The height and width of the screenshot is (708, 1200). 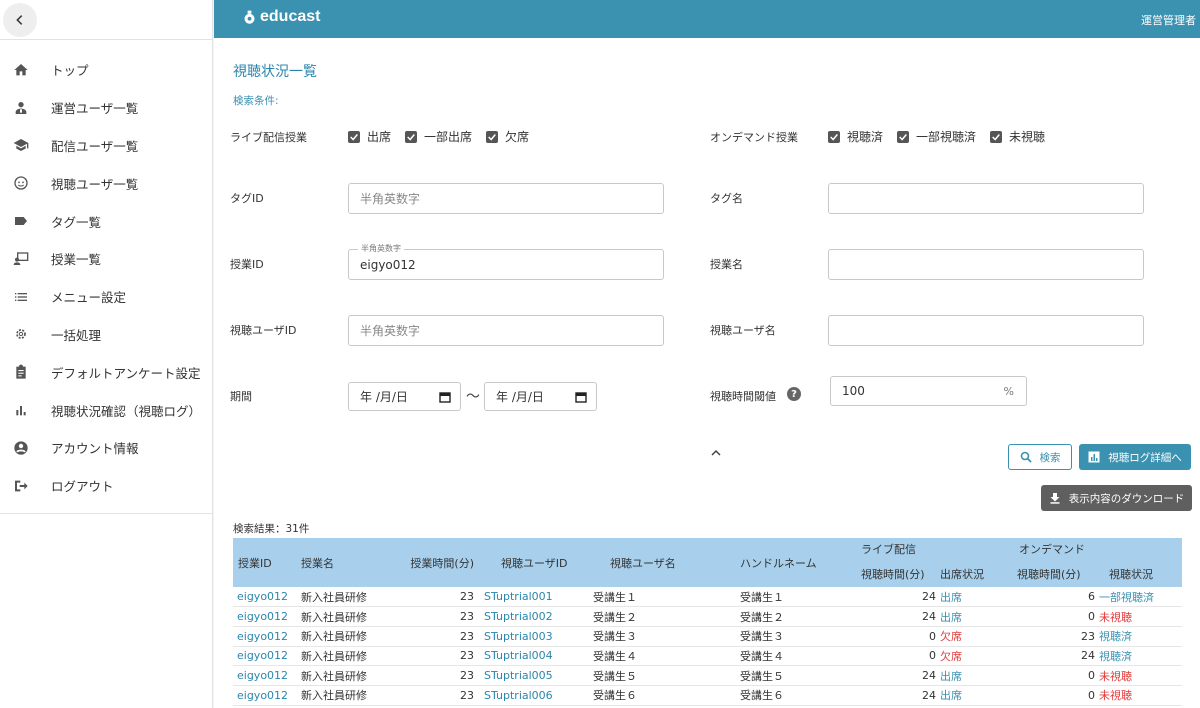 I want to click on tag-name-input, so click(x=986, y=198).